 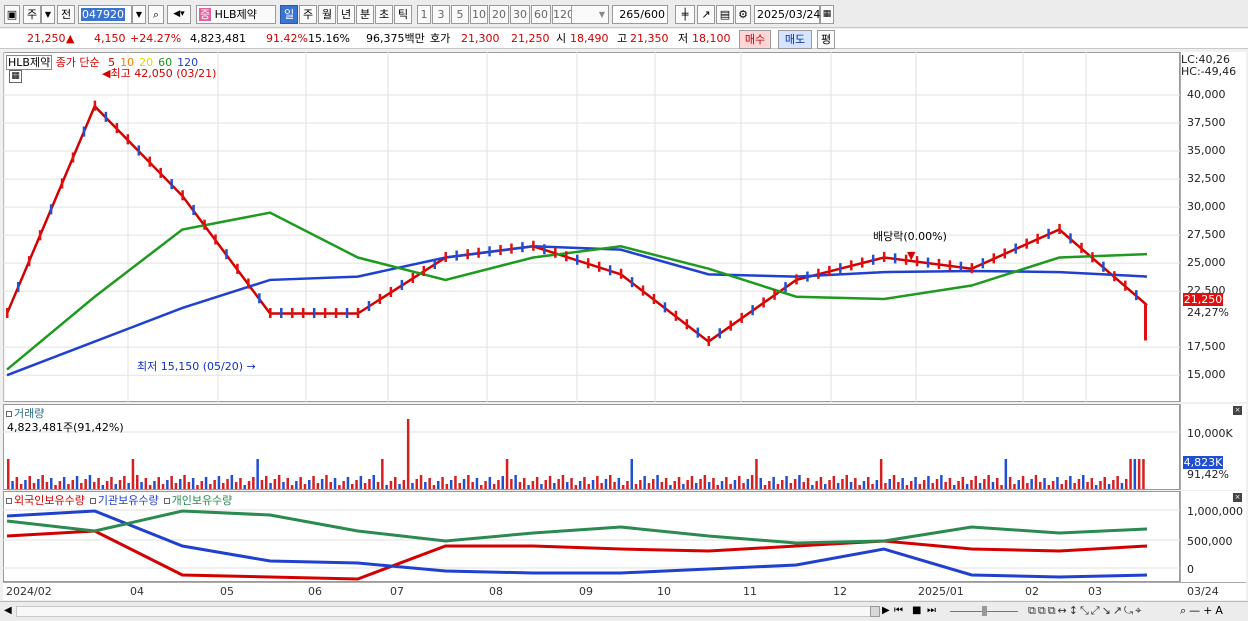 I want to click on chart-type-select: 주, so click(x=32, y=14).